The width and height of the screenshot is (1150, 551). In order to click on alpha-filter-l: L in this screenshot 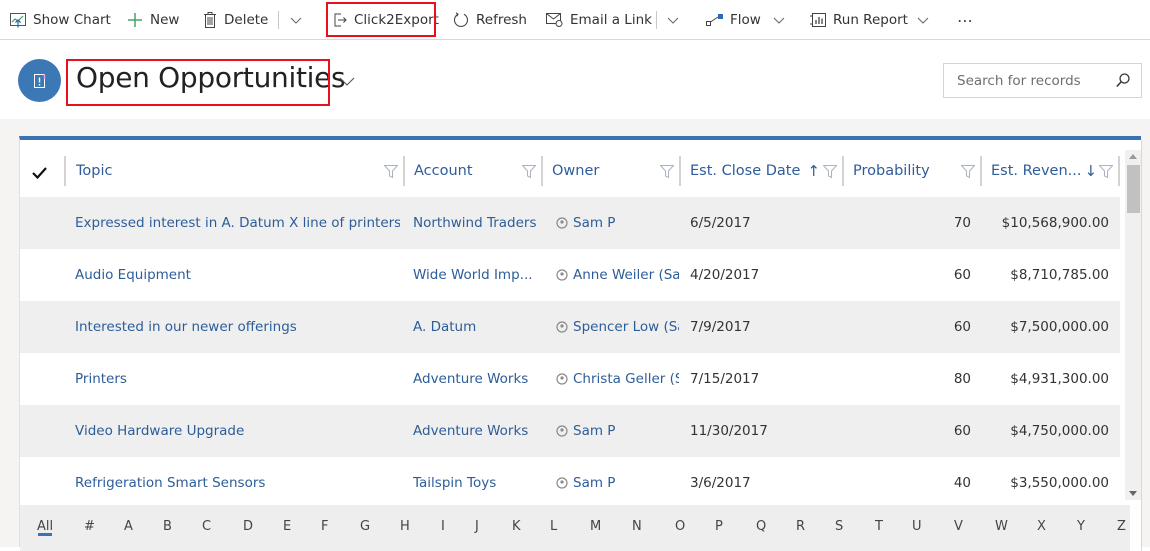, I will do `click(553, 526)`.